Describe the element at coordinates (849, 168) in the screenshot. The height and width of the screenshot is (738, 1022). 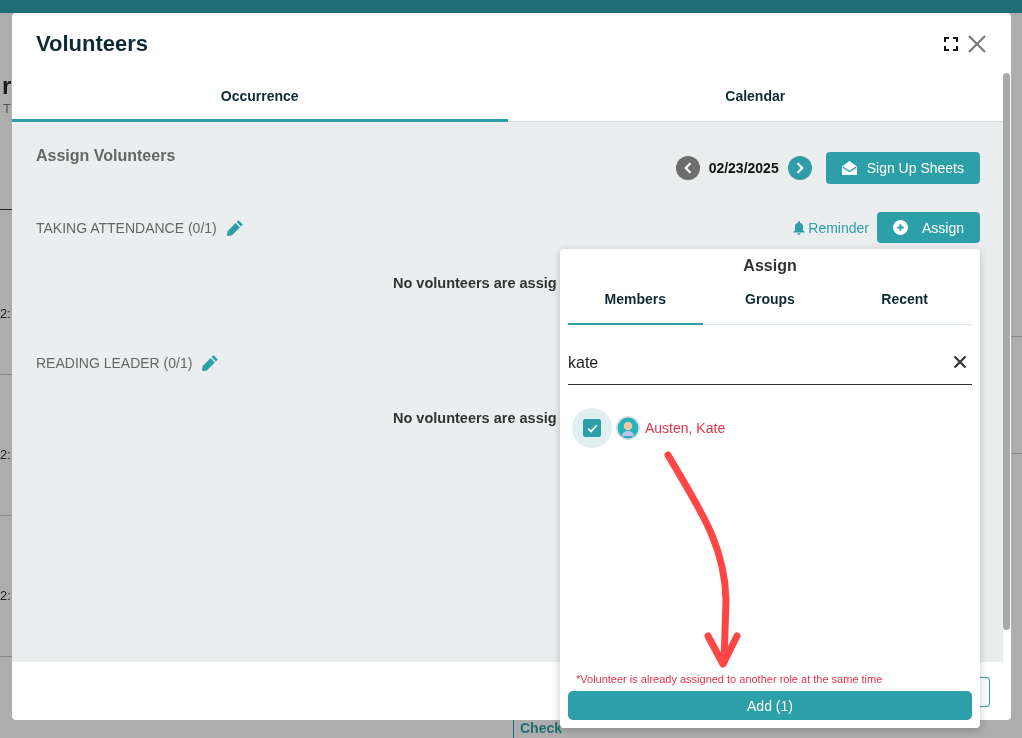
I see `envelope-icon` at that location.